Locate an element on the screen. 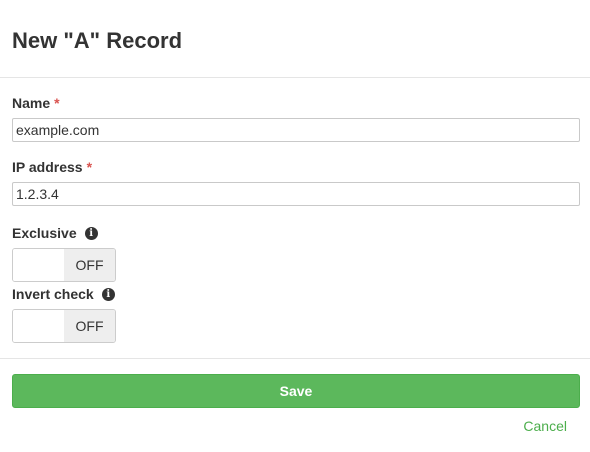 This screenshot has height=452, width=590. cancel-link: Cancel is located at coordinates (545, 426).